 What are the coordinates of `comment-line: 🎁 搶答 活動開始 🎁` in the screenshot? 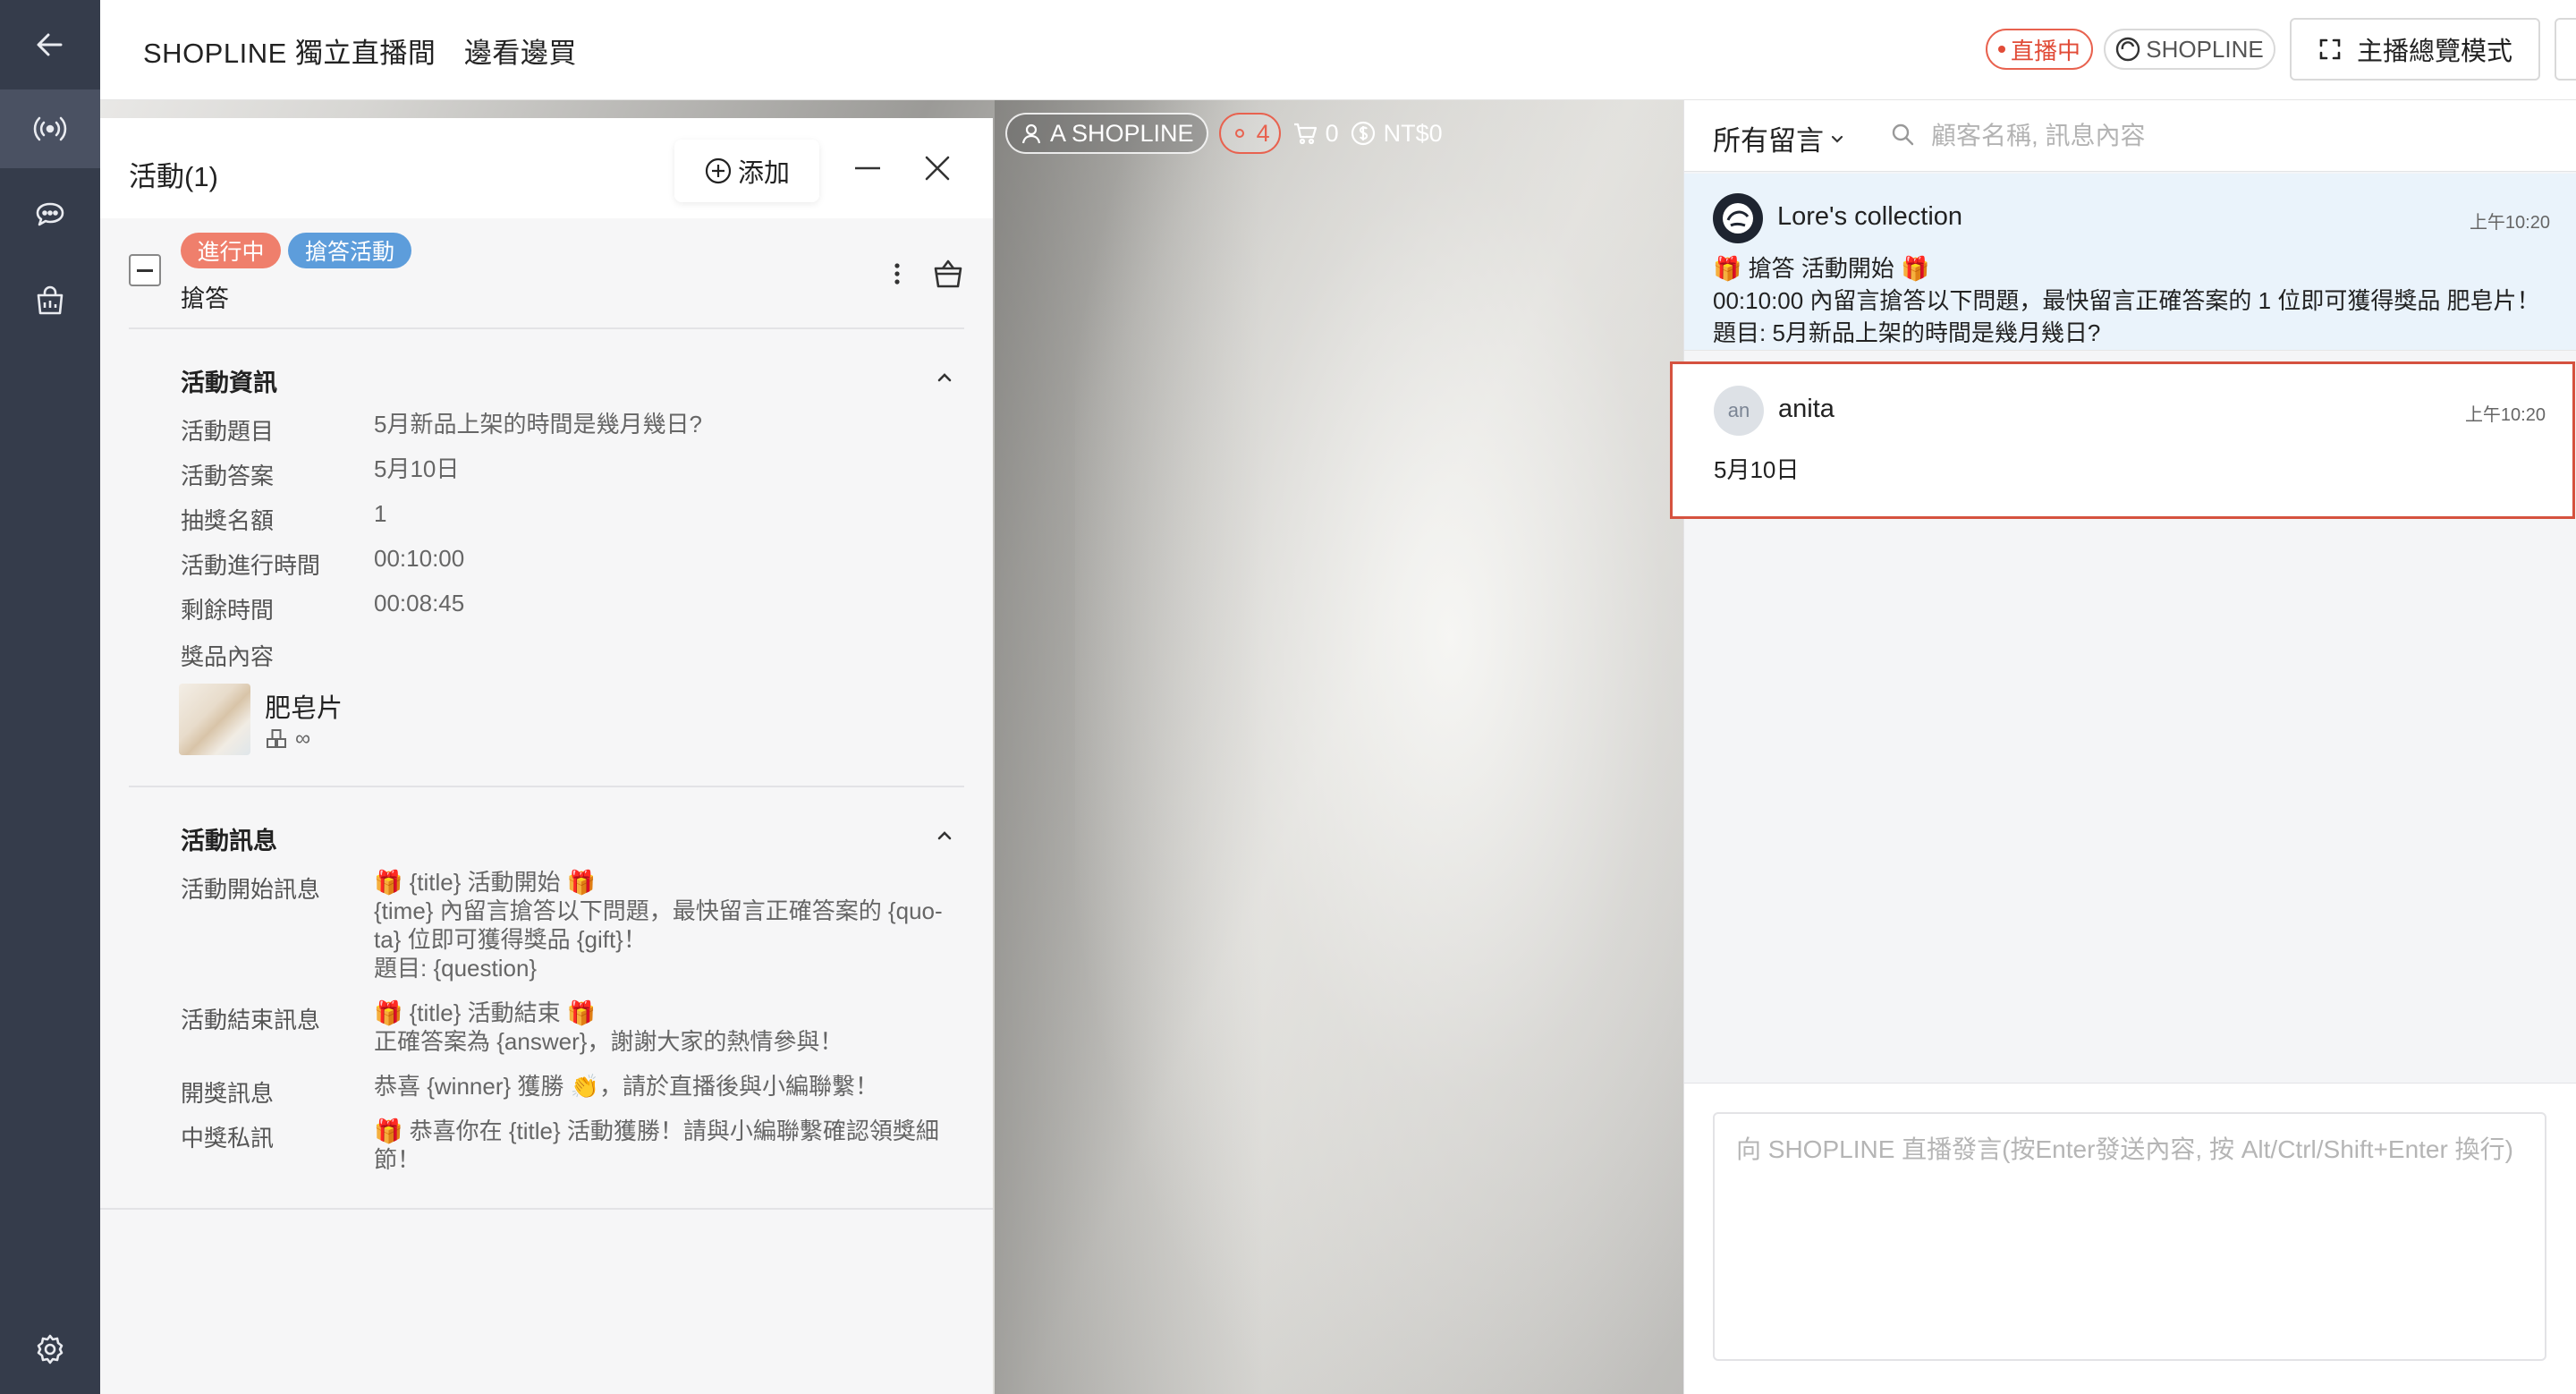 It's located at (1821, 269).